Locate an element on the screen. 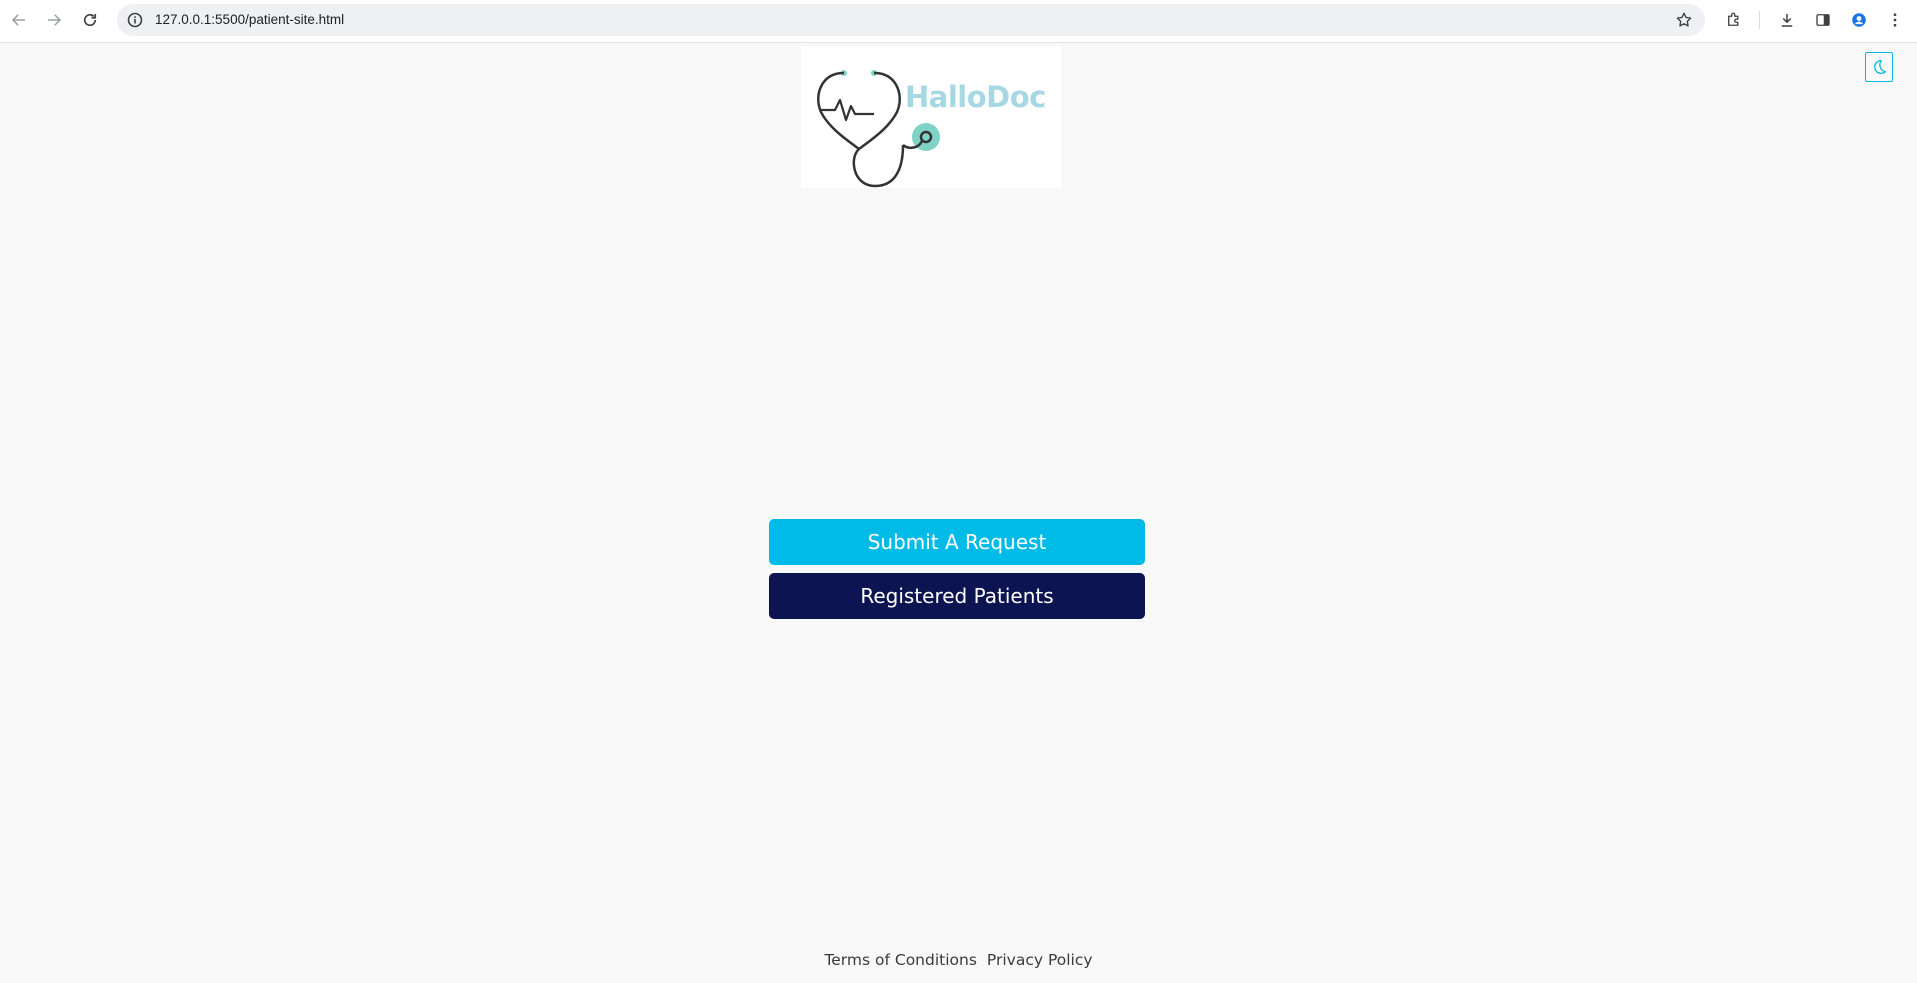 The width and height of the screenshot is (1917, 983). submit-request-button: Submit A Request is located at coordinates (957, 542).